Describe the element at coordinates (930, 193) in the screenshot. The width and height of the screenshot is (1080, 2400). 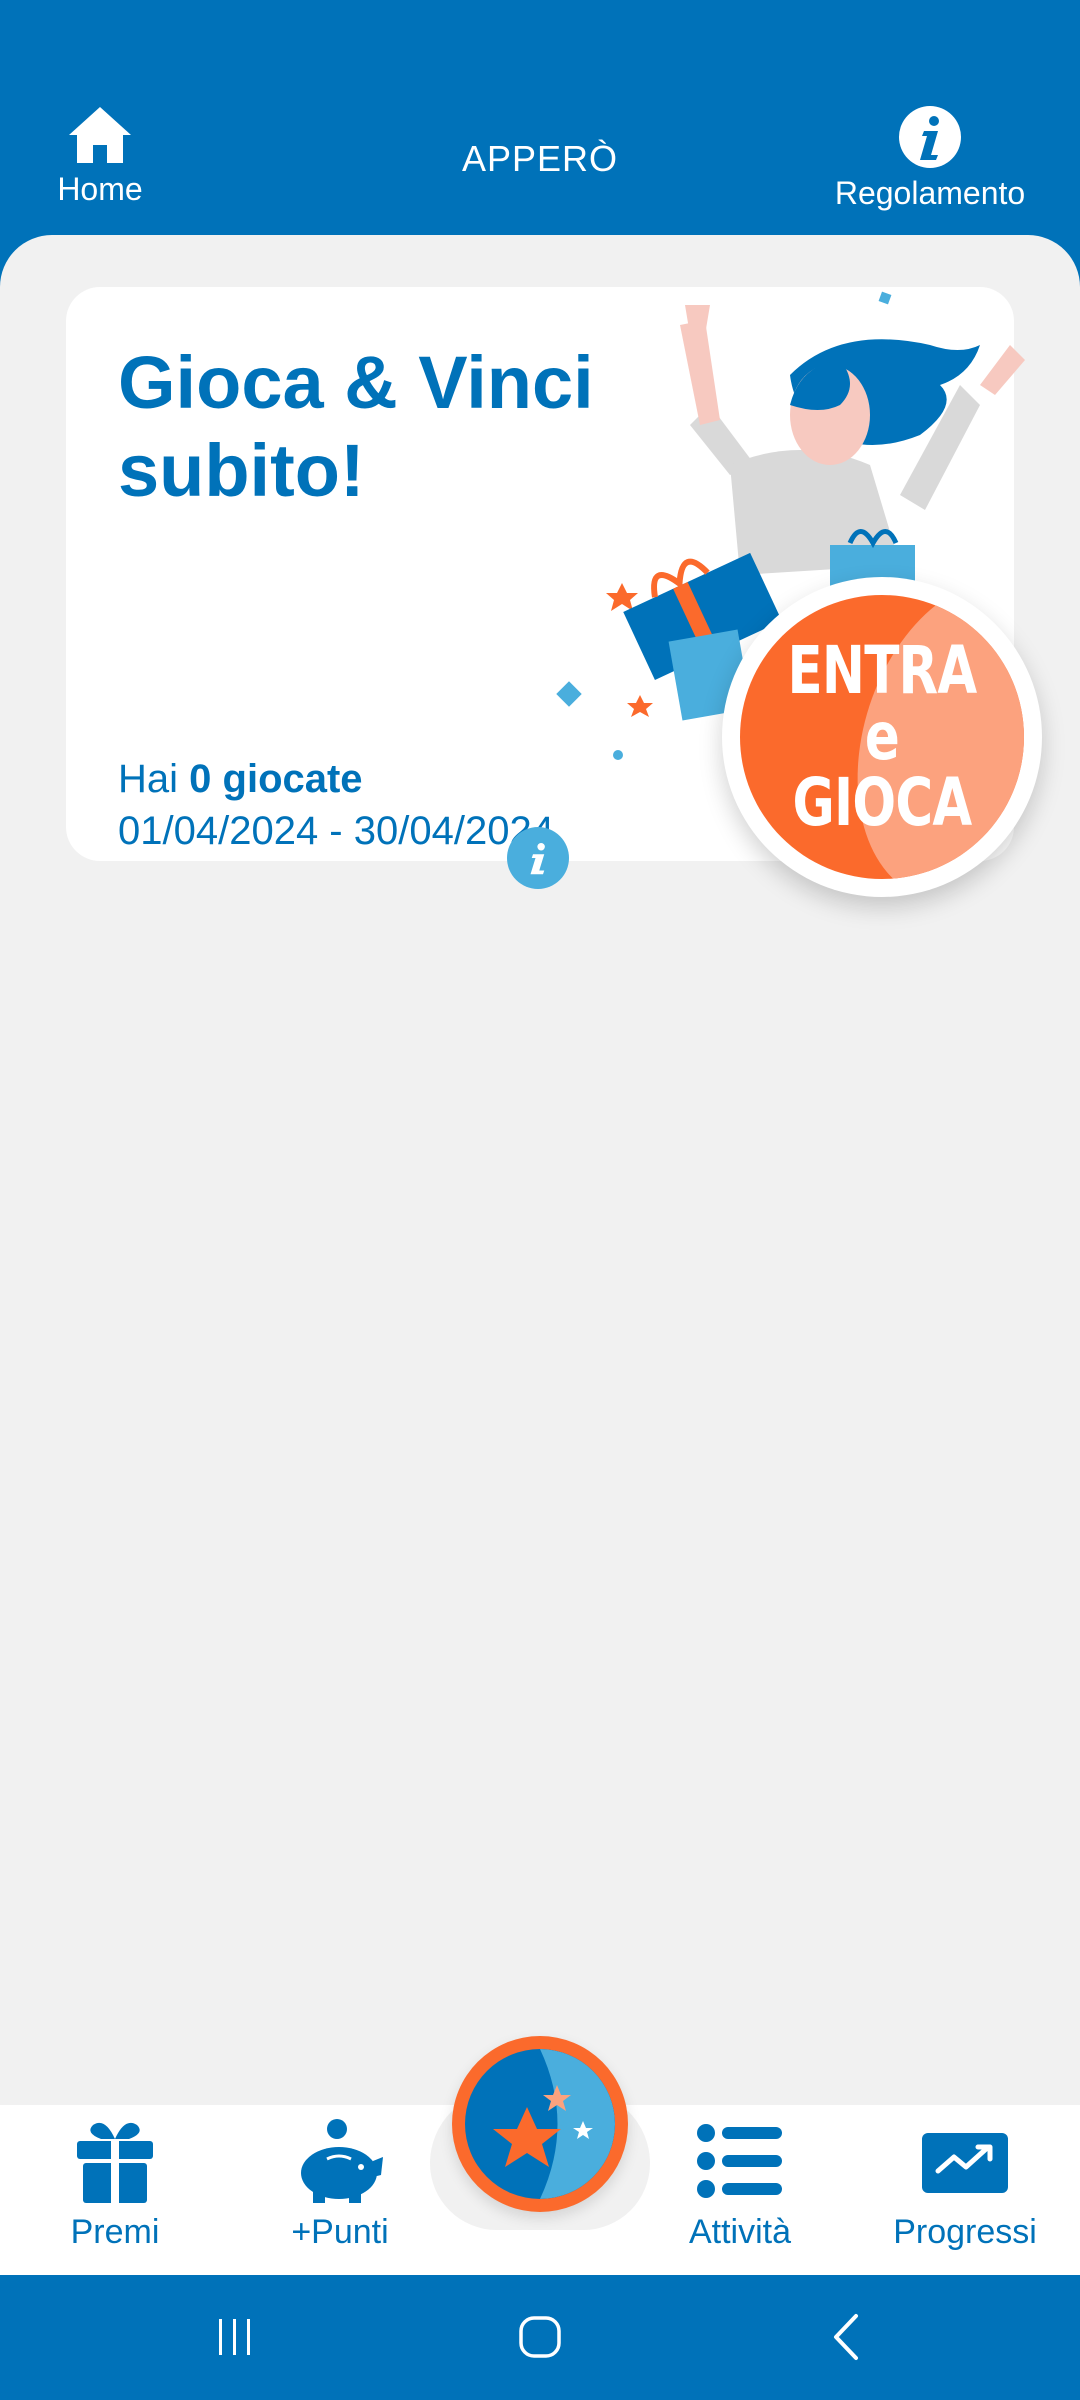
I see `rules-label: Regolamento` at that location.